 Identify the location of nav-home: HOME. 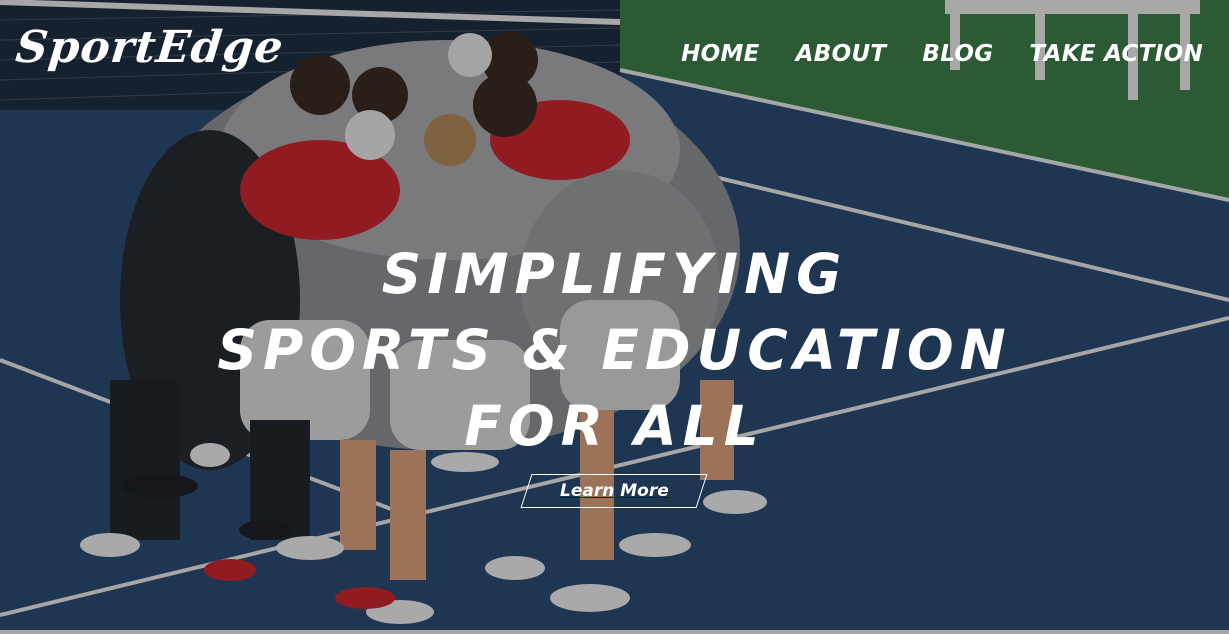
(720, 54).